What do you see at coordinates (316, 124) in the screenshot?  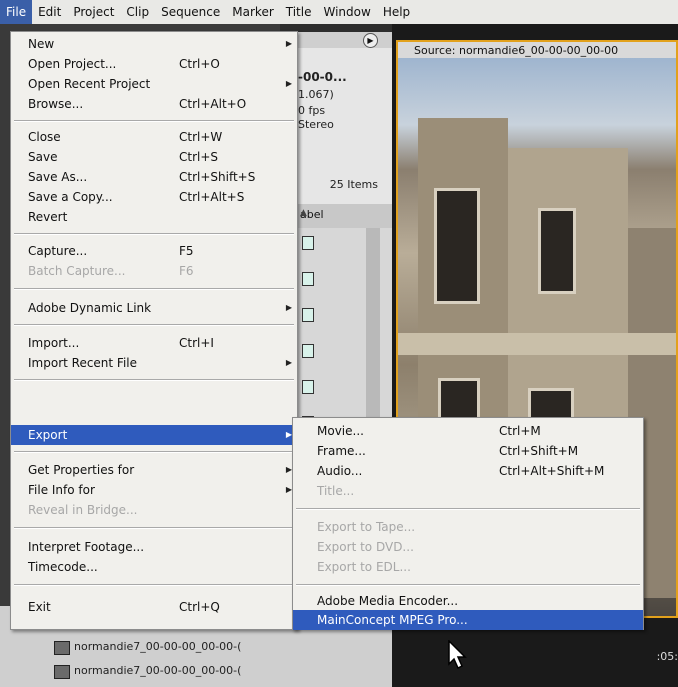 I see `clip-audio: Stereo` at bounding box center [316, 124].